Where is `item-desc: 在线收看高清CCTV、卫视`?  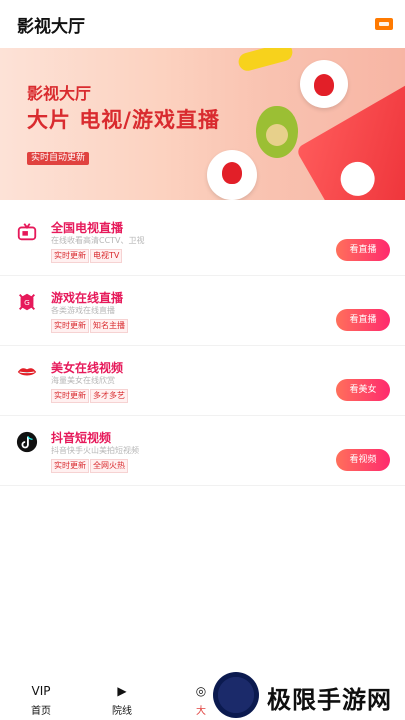
item-desc: 在线收看高清CCTV、卫视 is located at coordinates (98, 240).